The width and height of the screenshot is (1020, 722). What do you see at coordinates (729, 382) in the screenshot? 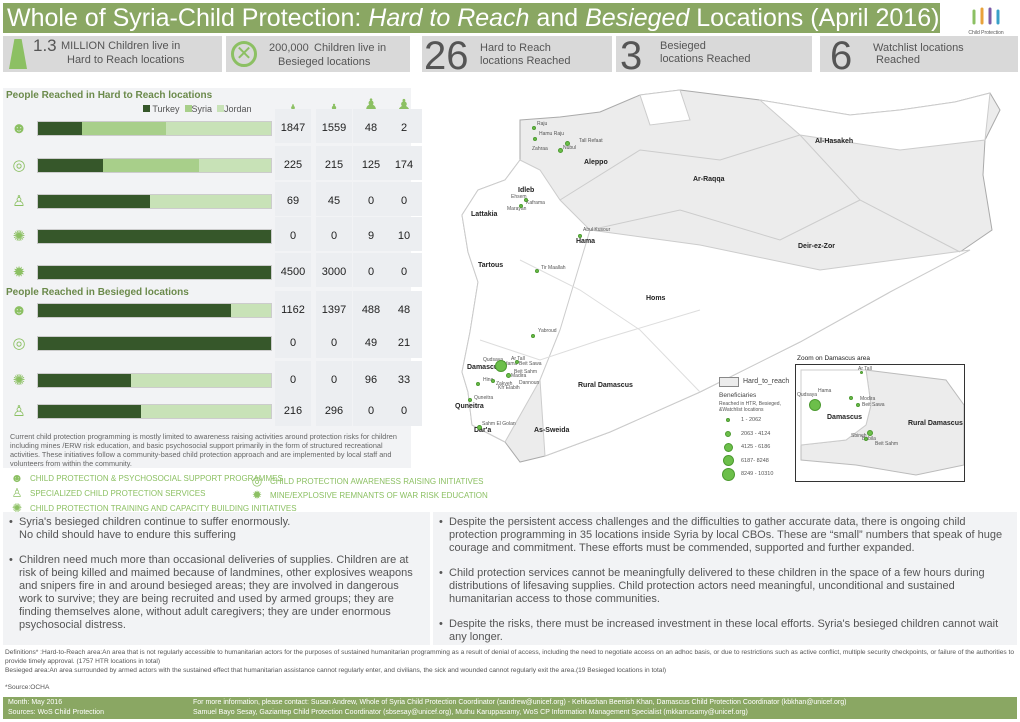
I see `htr-legend-swatch` at bounding box center [729, 382].